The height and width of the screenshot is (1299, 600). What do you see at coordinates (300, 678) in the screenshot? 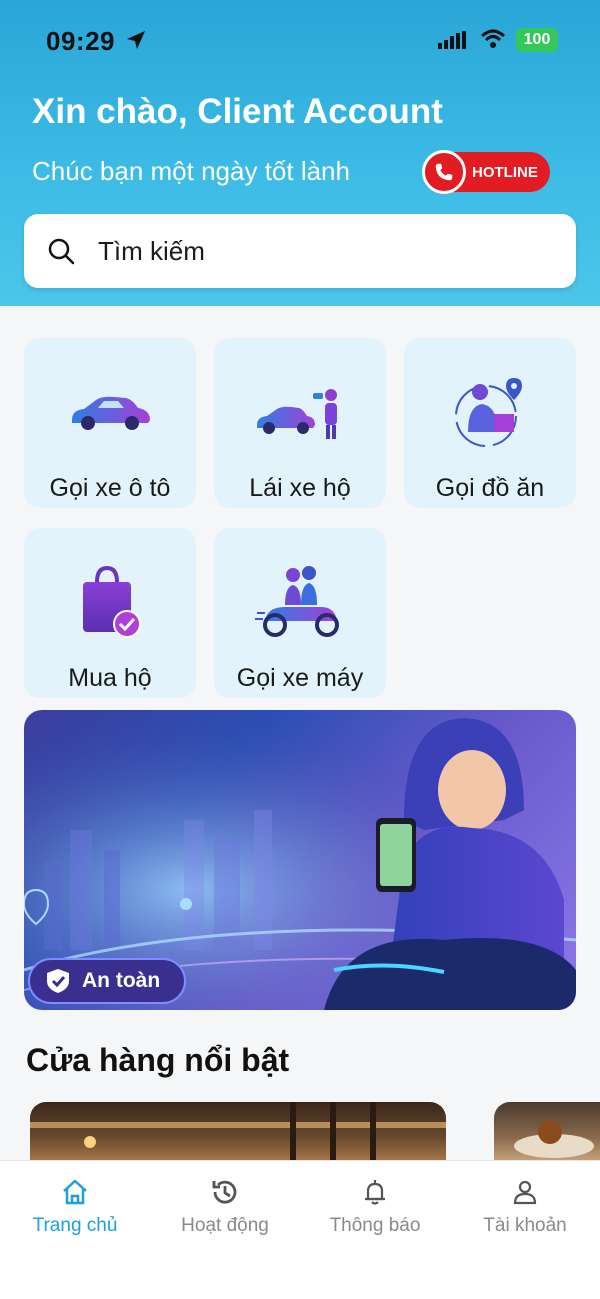
I see `service-label: Gọi xe máy` at bounding box center [300, 678].